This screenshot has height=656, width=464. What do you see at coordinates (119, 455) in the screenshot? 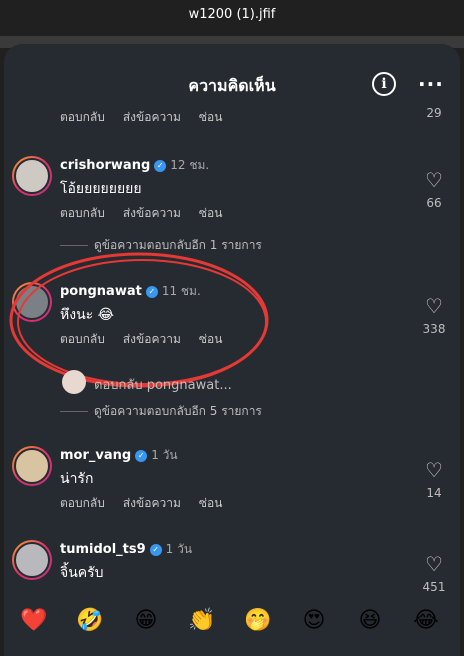
I see `comment-username: mor_vang ✓ 1 วัน` at bounding box center [119, 455].